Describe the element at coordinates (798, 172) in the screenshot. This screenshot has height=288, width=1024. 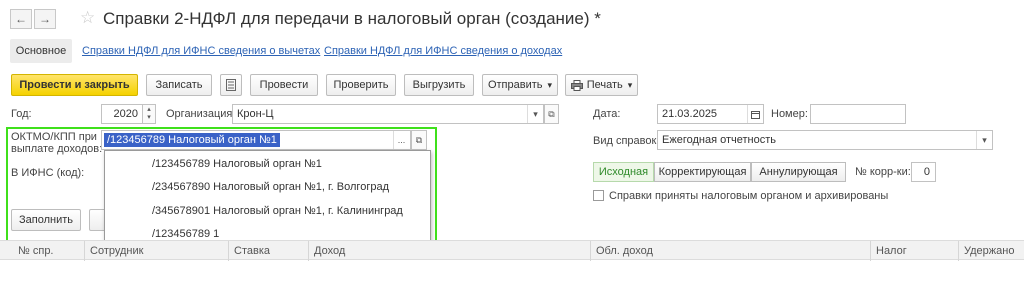
I see `kind-cancel-button: Аннулирующая` at that location.